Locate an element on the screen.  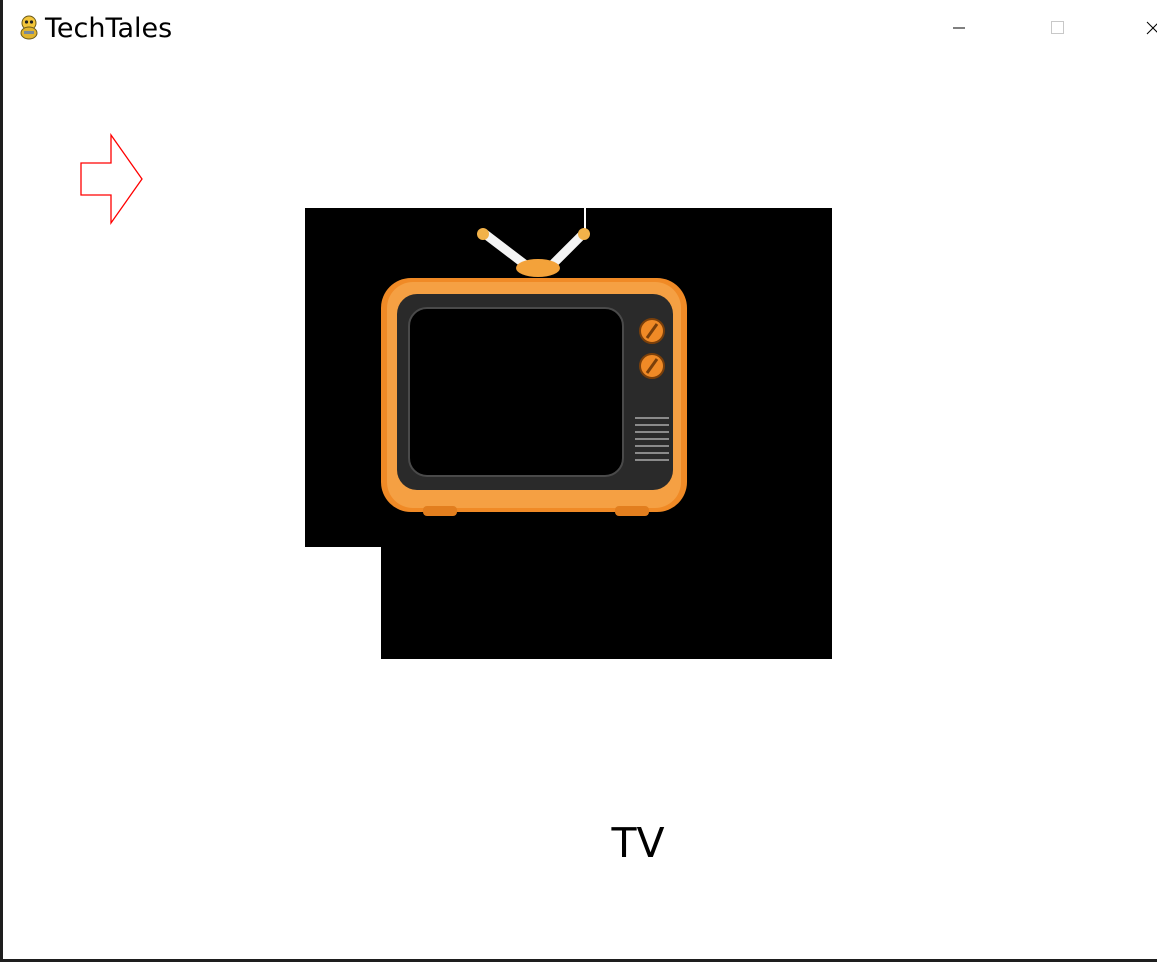
title-bar: TechTales is located at coordinates (580, 29).